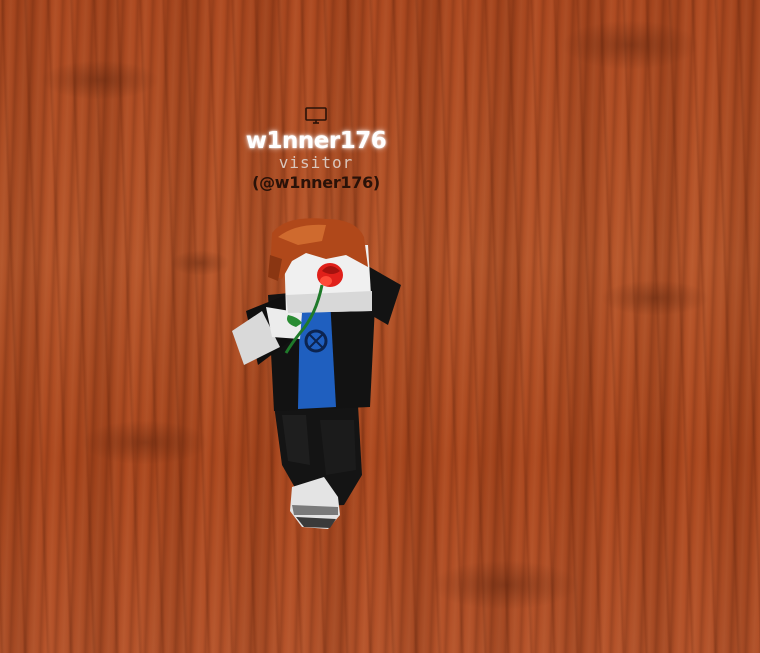  I want to click on player-username: (@w1nner176), so click(316, 182).